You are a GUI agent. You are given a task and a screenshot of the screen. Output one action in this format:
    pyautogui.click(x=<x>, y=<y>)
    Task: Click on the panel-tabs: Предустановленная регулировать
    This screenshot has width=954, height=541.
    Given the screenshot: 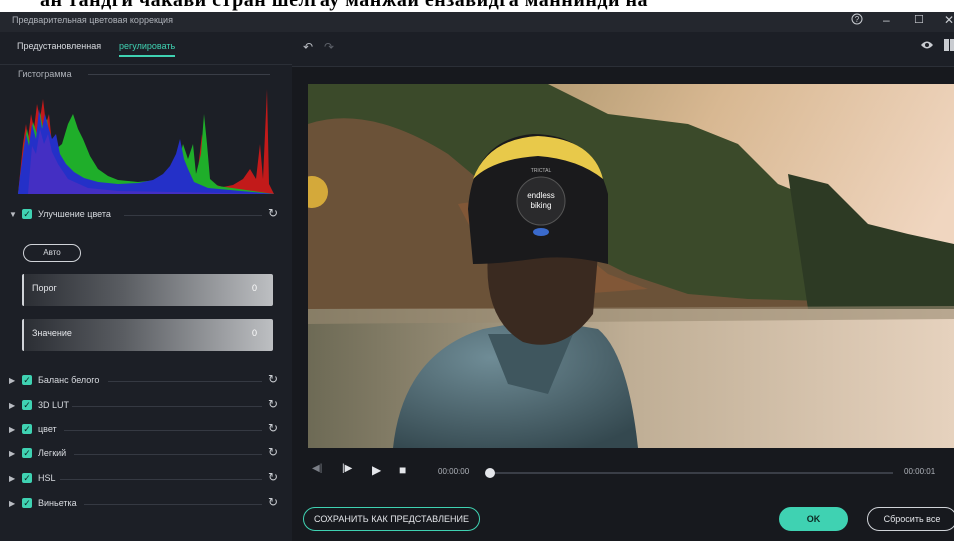 What is the action you would take?
    pyautogui.click(x=146, y=48)
    